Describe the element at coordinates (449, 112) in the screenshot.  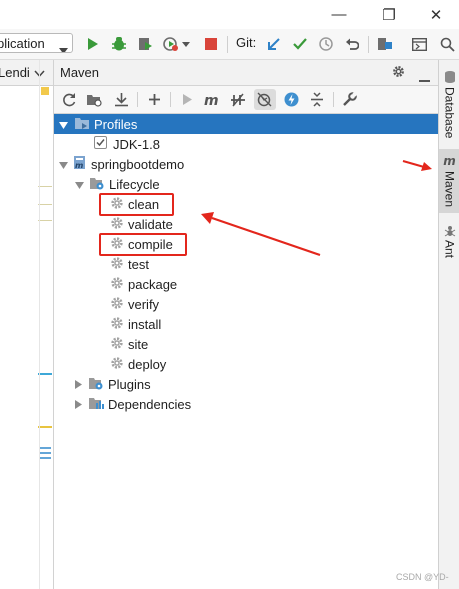
I see `tab-database-label: Database` at that location.